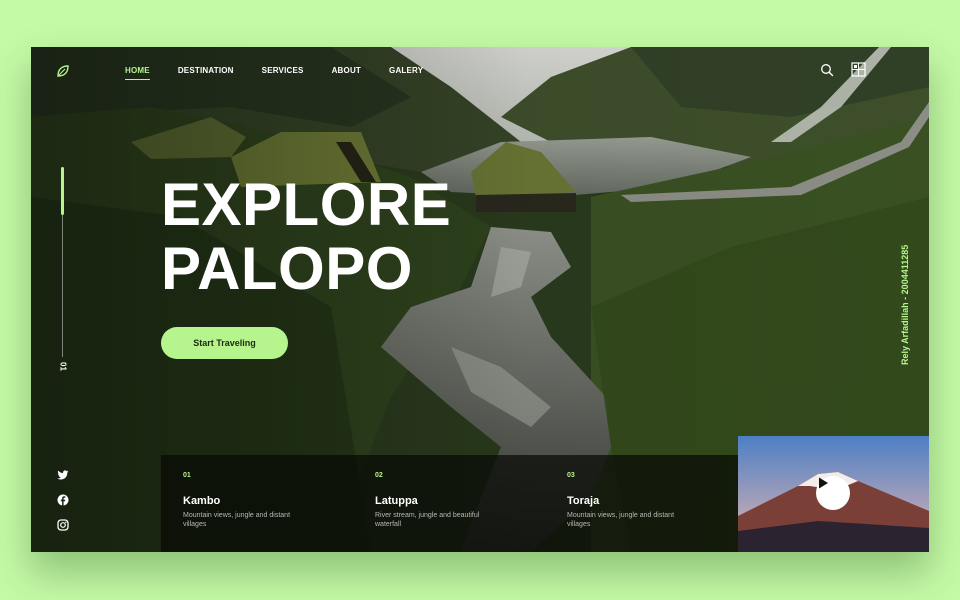 The height and width of the screenshot is (600, 960). What do you see at coordinates (62, 191) in the screenshot?
I see `slider-progress-fill` at bounding box center [62, 191].